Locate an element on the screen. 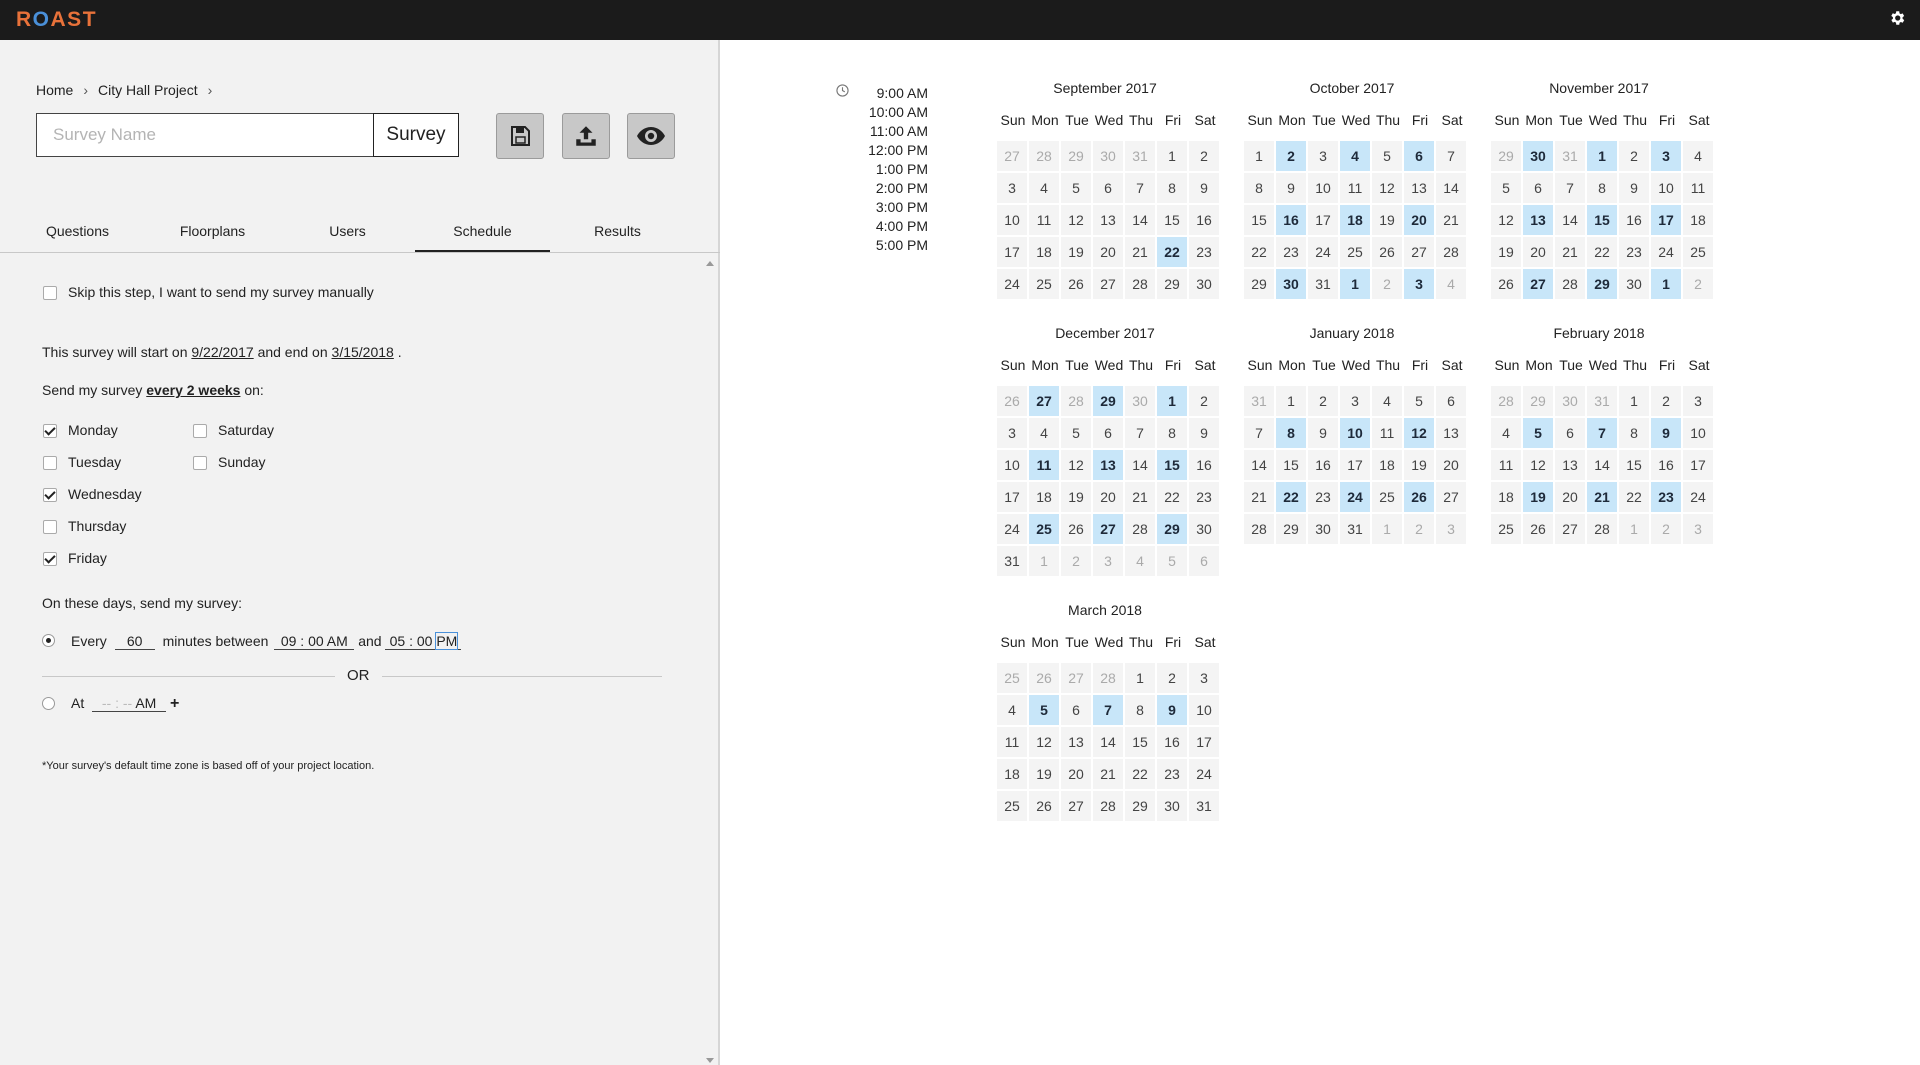 This screenshot has width=1920, height=1065. scheduled-day: 13 is located at coordinates (1108, 465).